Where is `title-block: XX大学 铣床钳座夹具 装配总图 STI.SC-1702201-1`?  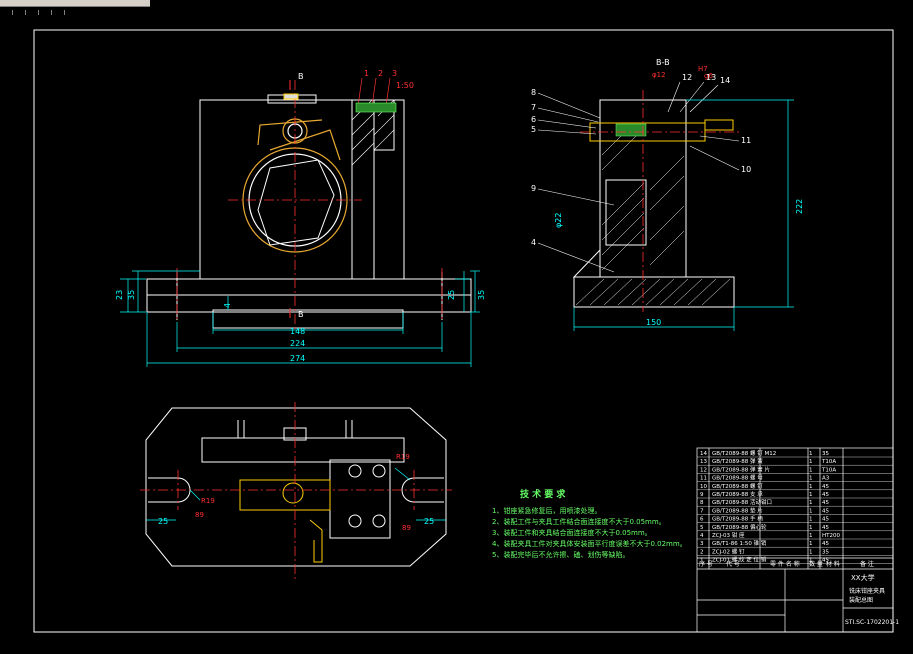
title-block: XX大学 铣床钳座夹具 装配总图 STI.SC-1702201-1 is located at coordinates (872, 599).